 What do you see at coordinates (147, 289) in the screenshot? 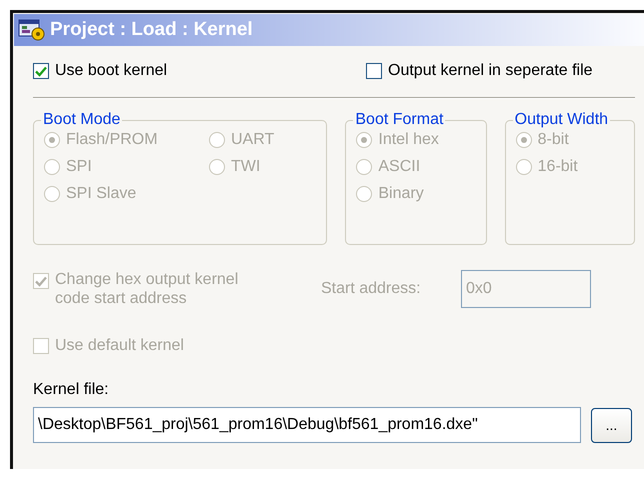
I see `checkbox-label: Change hex output kernel code start address` at bounding box center [147, 289].